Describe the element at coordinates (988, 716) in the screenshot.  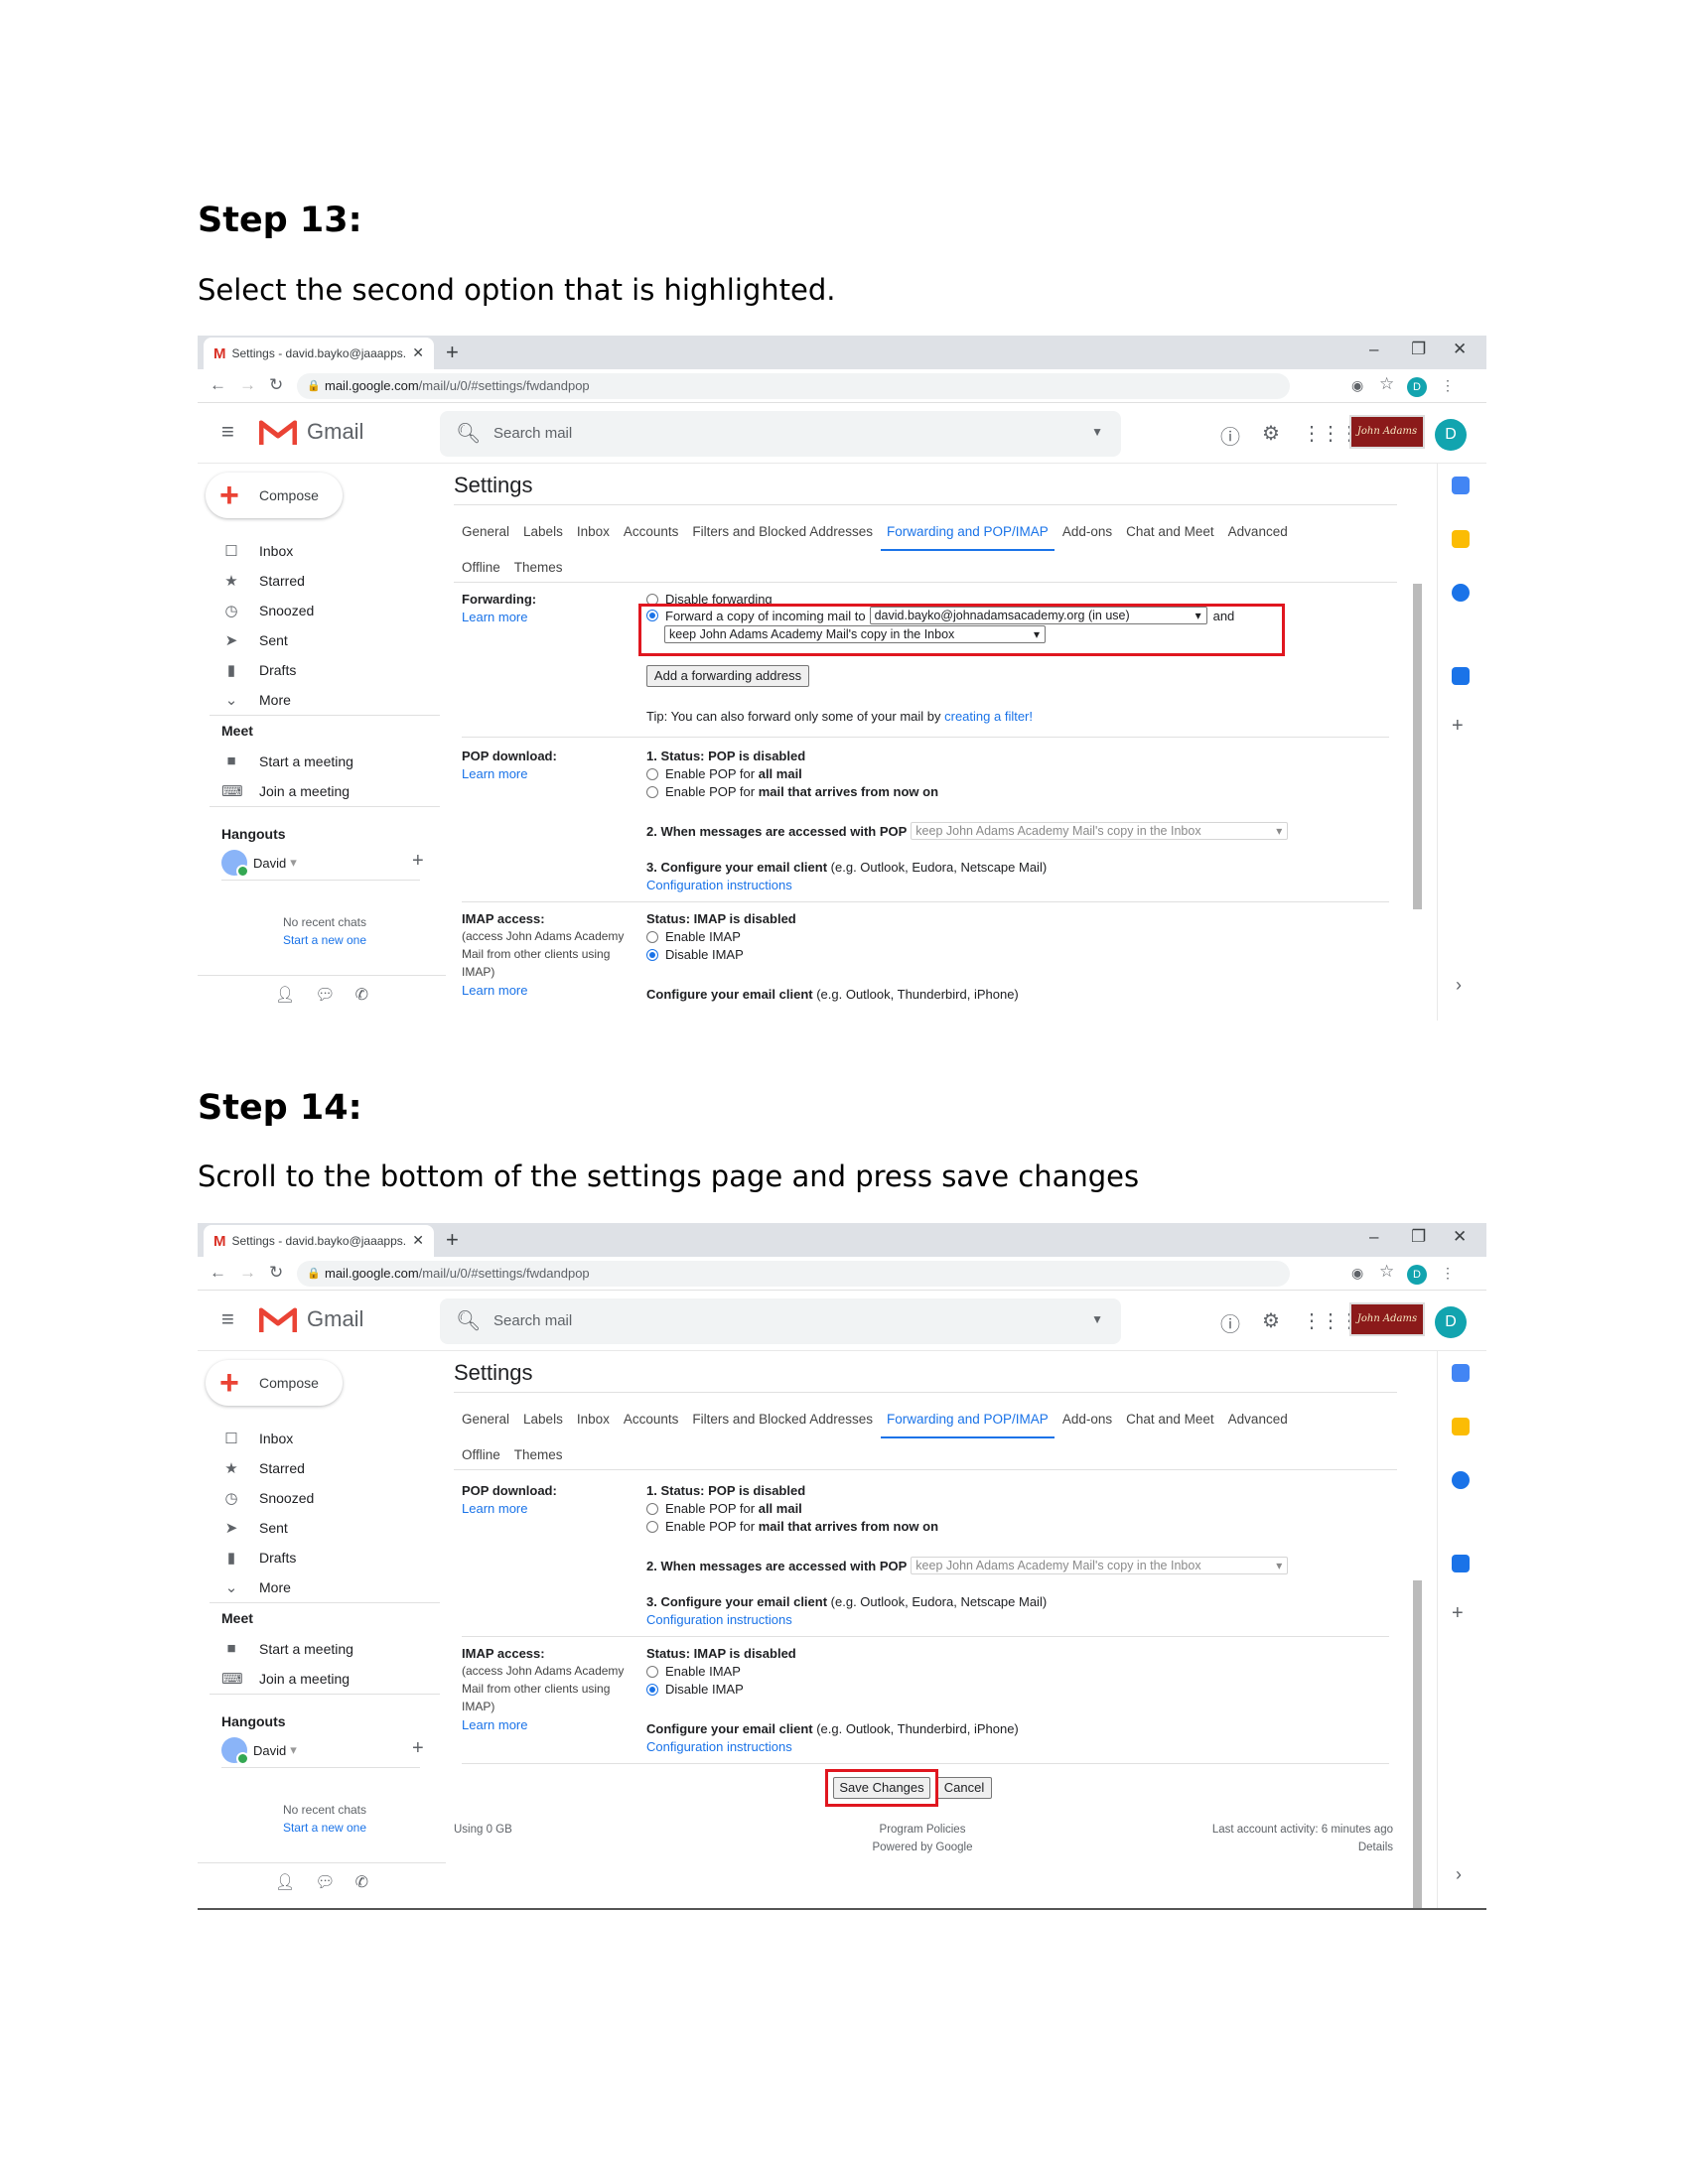
I see `create-filter-link: creating a filter!` at that location.